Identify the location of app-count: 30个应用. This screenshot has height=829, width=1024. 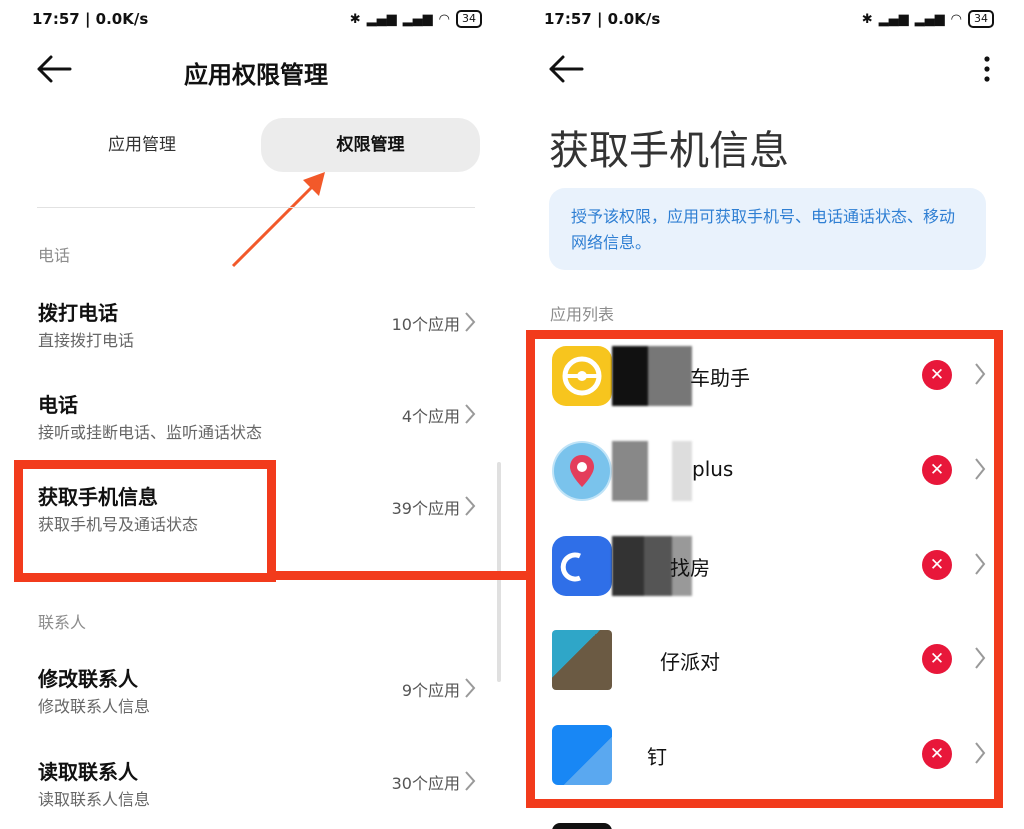
(425, 783).